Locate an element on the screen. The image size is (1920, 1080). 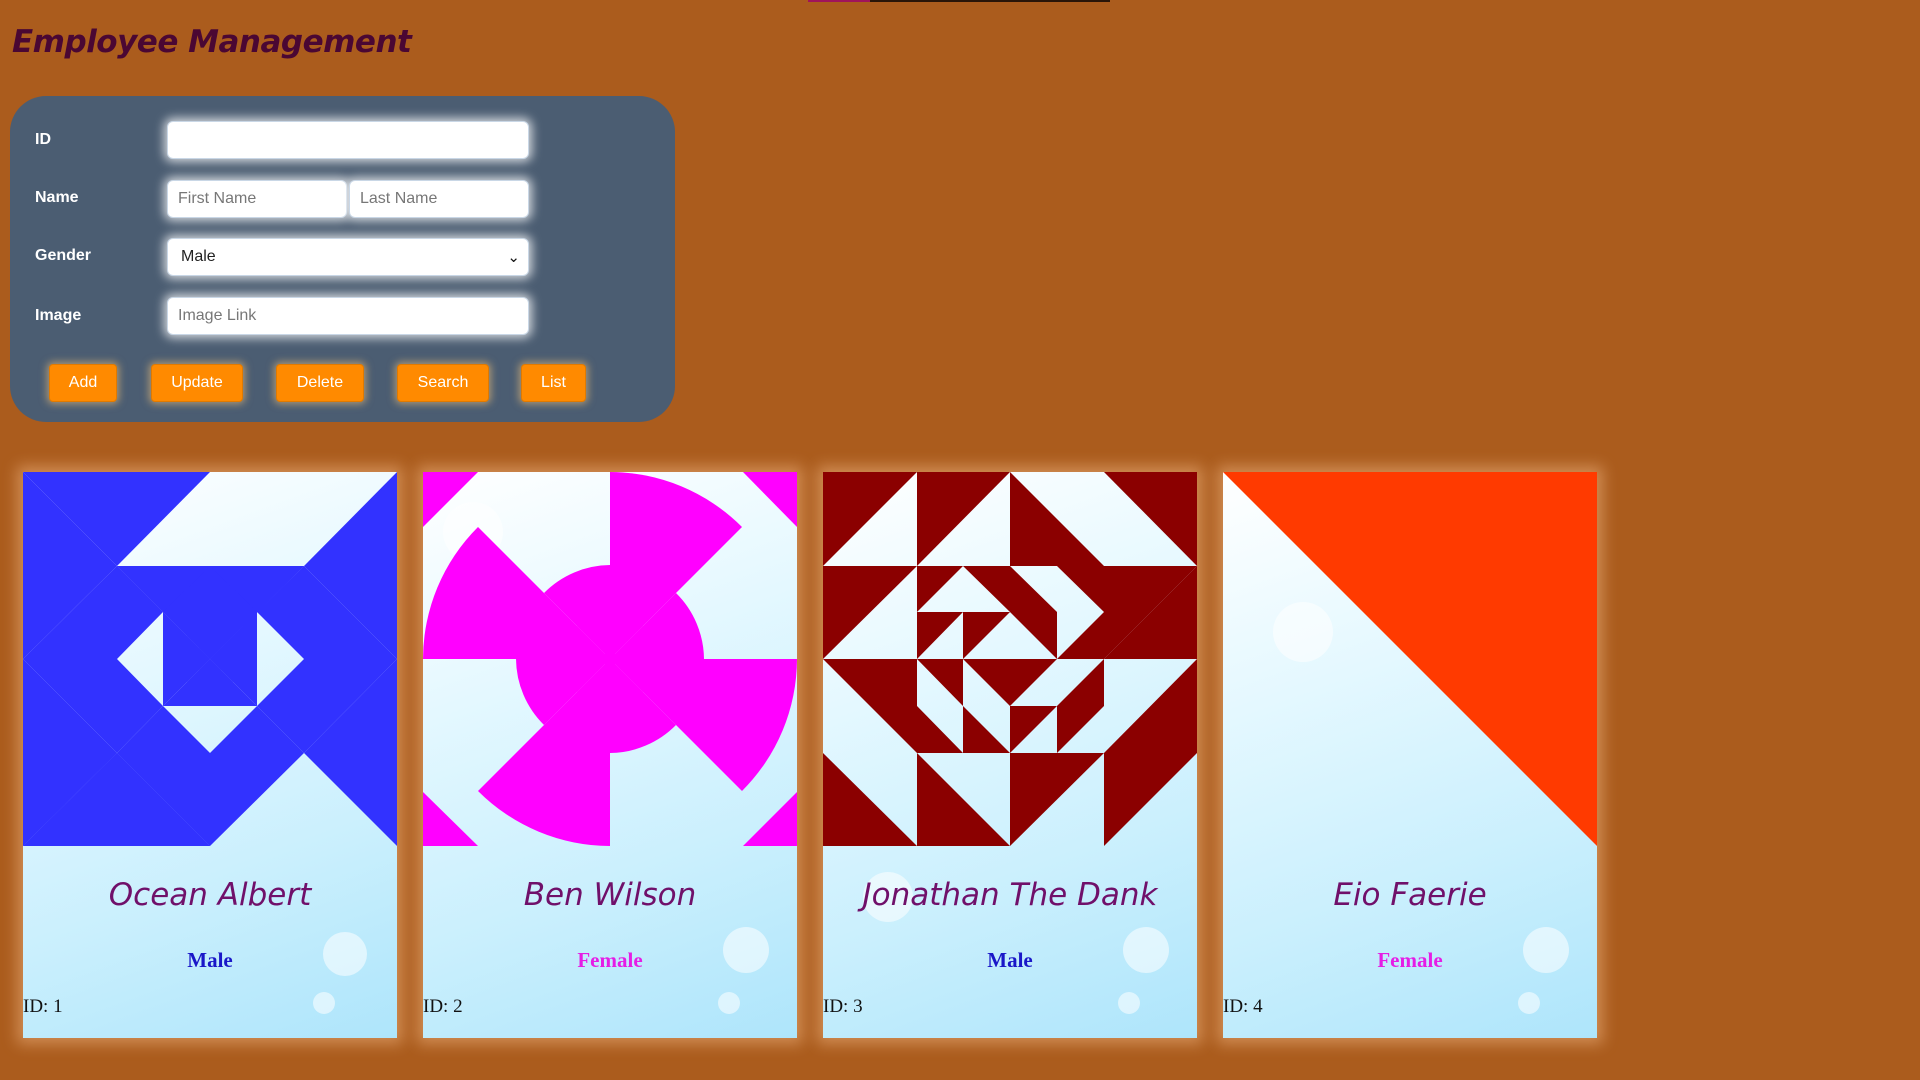
employee-card: Eio Faerie Female ID: 4 is located at coordinates (1410, 755).